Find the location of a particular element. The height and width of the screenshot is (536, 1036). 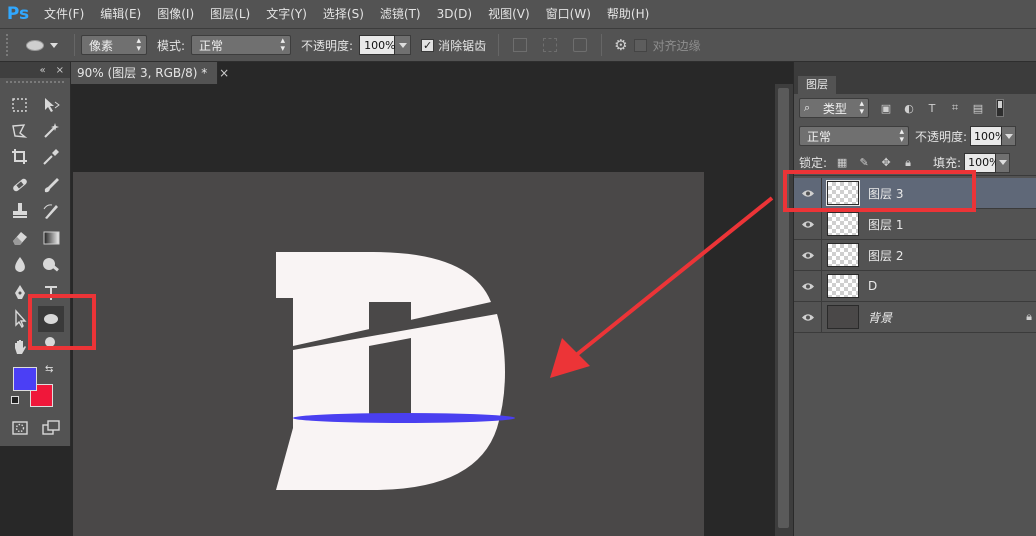

menu-type: 文字(Y) is located at coordinates (286, 14).